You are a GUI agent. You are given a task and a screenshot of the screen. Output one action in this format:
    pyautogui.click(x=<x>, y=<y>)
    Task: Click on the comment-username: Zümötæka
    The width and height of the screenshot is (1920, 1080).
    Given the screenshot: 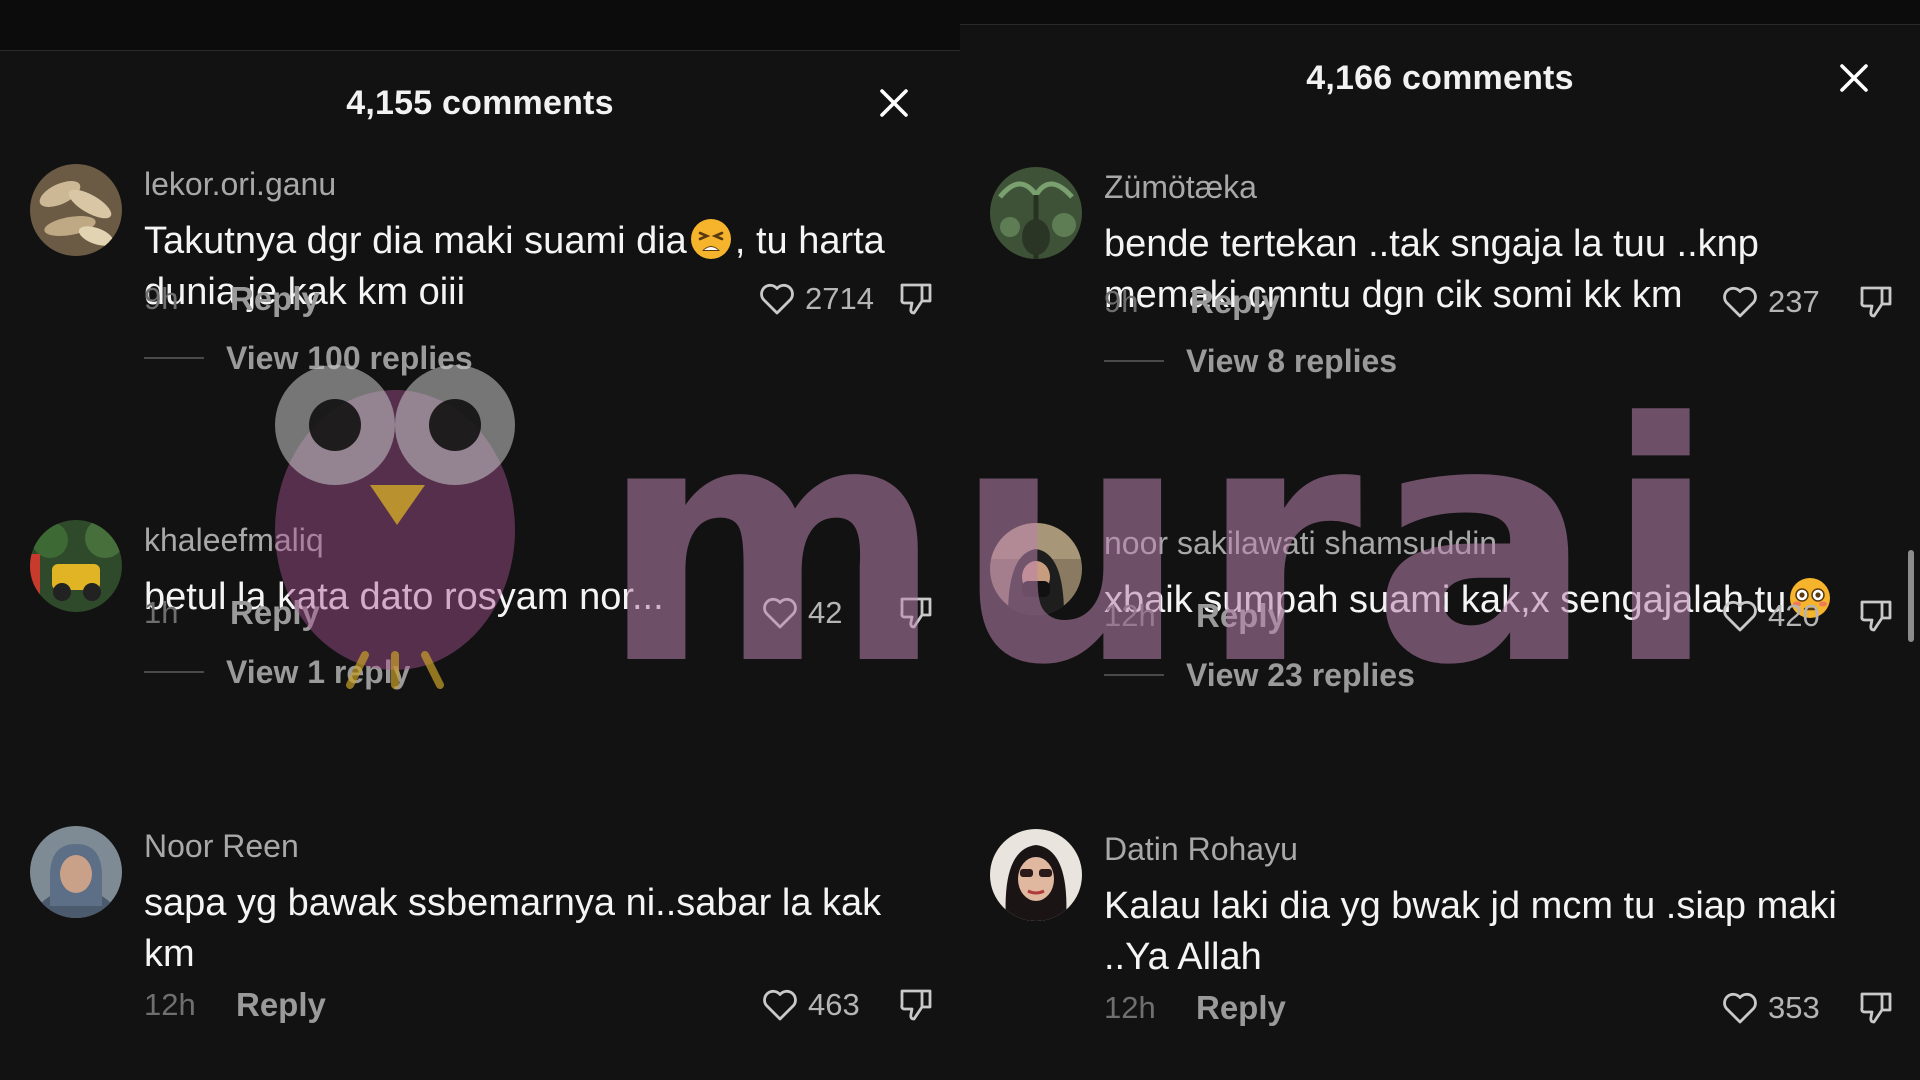 What is the action you would take?
    pyautogui.click(x=1180, y=187)
    